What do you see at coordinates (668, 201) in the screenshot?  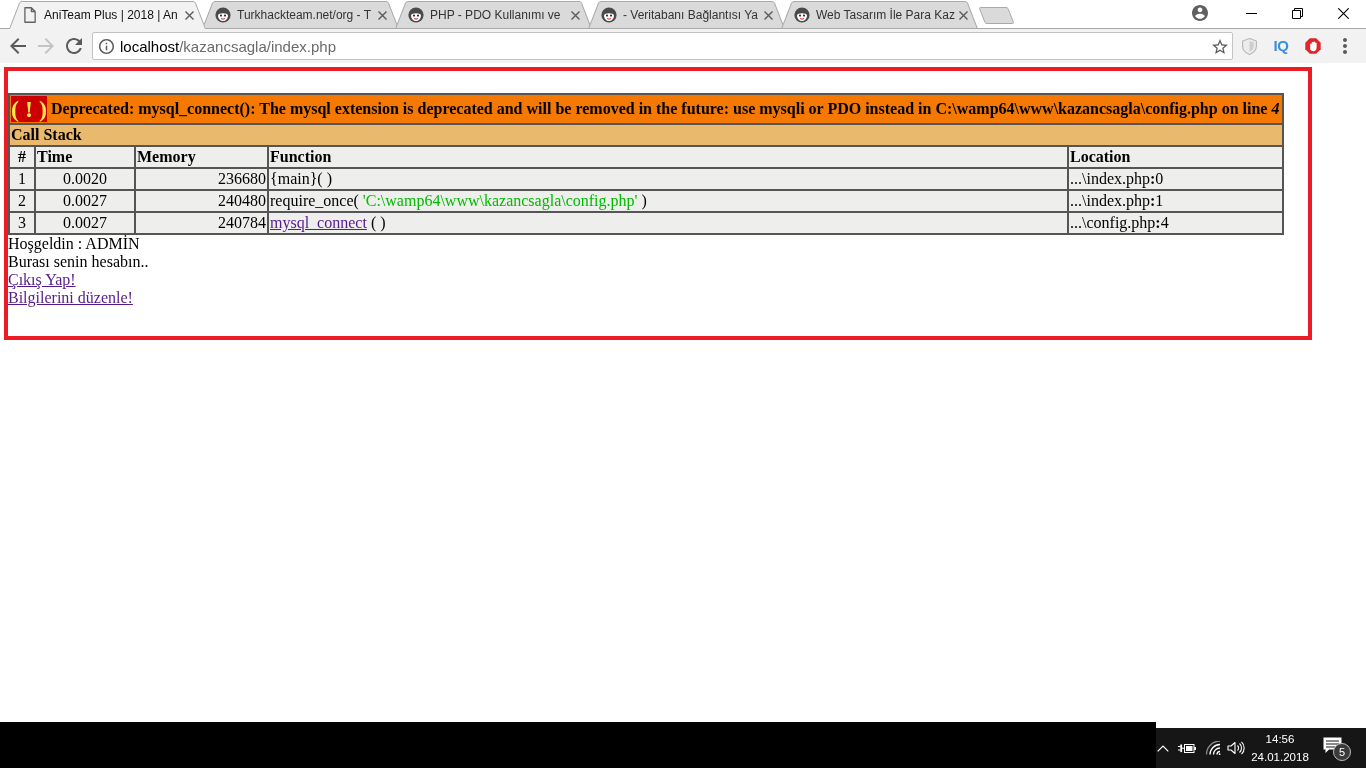 I see `table-cell: require_once( 'C:\wamp64\www\kazancsagla\config.php' )` at bounding box center [668, 201].